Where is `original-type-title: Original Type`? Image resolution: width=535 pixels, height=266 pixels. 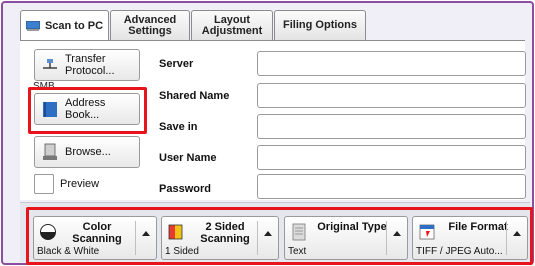 original-type-title: Original Type is located at coordinates (352, 227).